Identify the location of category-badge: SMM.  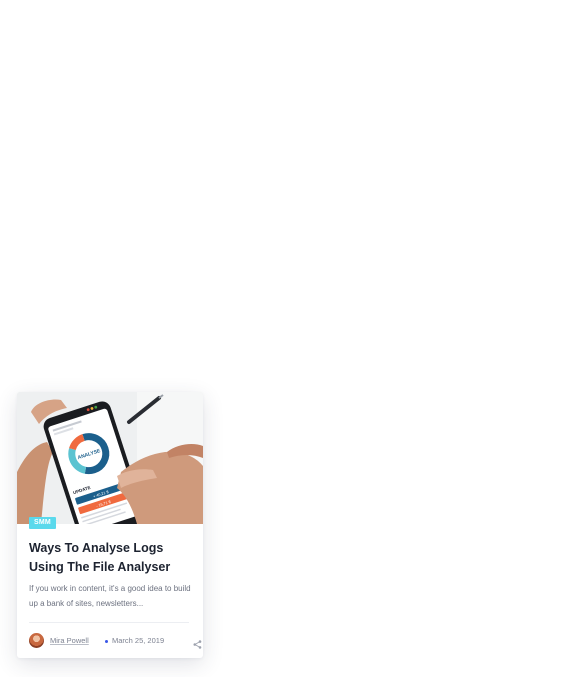
(42, 523).